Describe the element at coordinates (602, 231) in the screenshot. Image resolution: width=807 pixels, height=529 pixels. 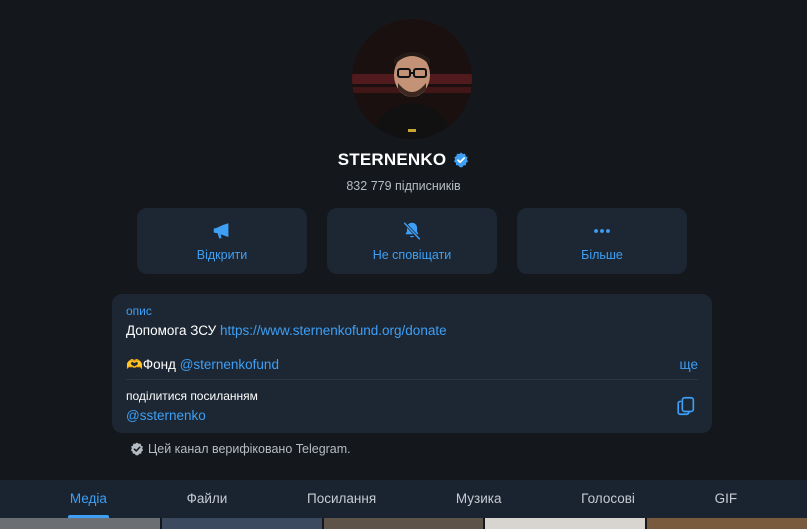
I see `more-dots-icon` at that location.